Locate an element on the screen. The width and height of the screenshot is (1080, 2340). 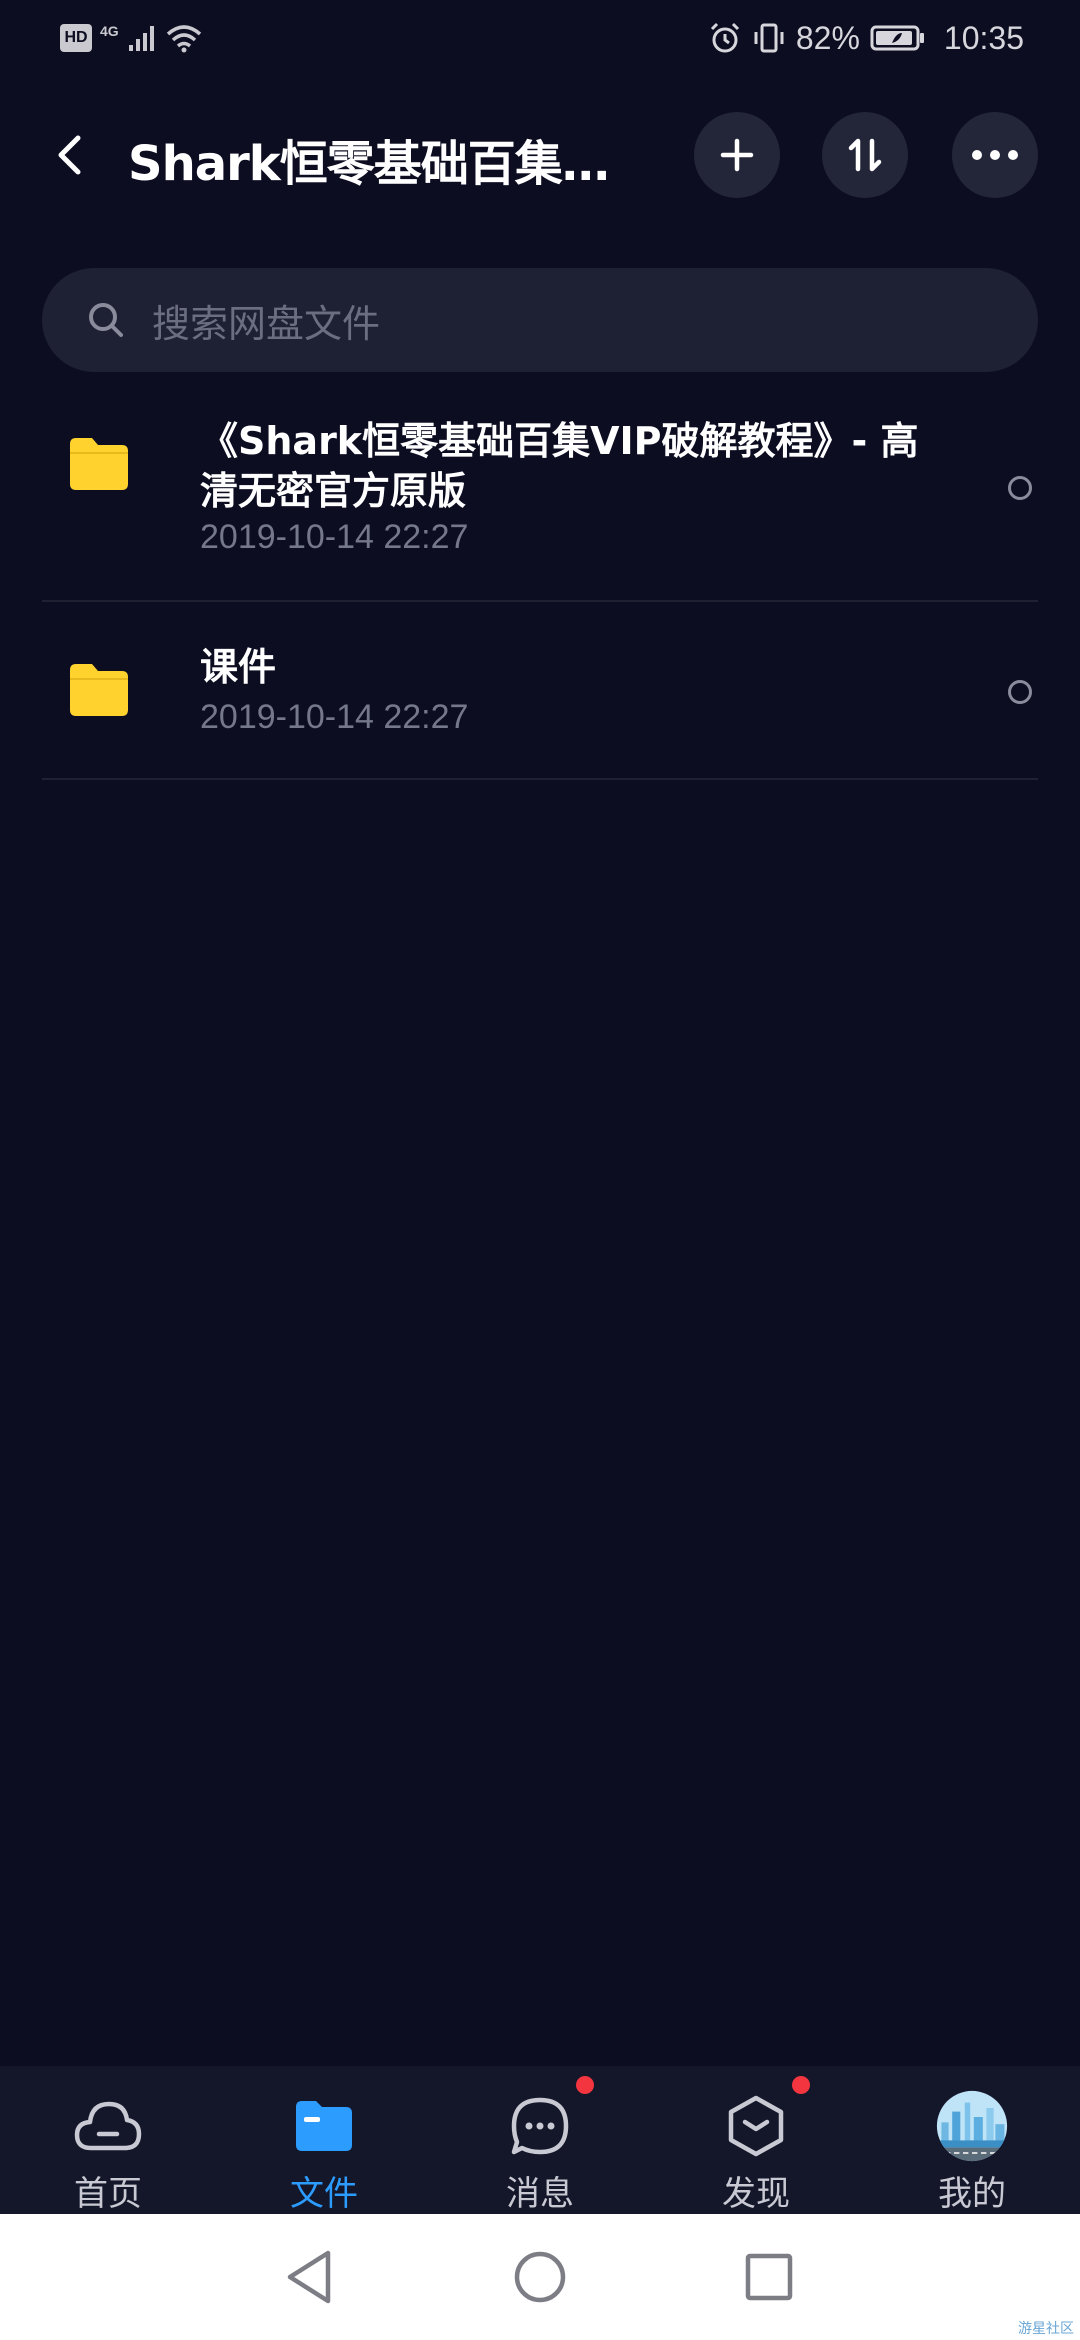
nav-home: 首页 is located at coordinates (108, 2140).